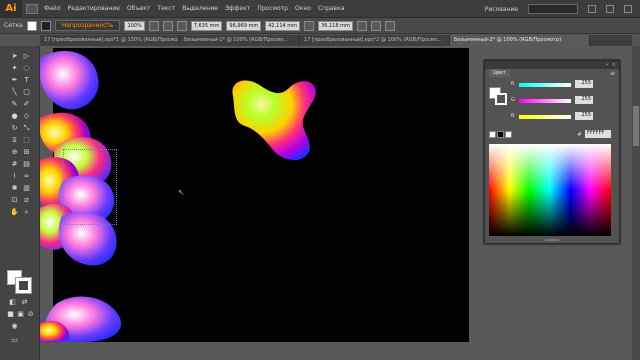 This screenshot has height=360, width=640. Describe the element at coordinates (45, 25) in the screenshot. I see `stroke-swatch-control` at that location.